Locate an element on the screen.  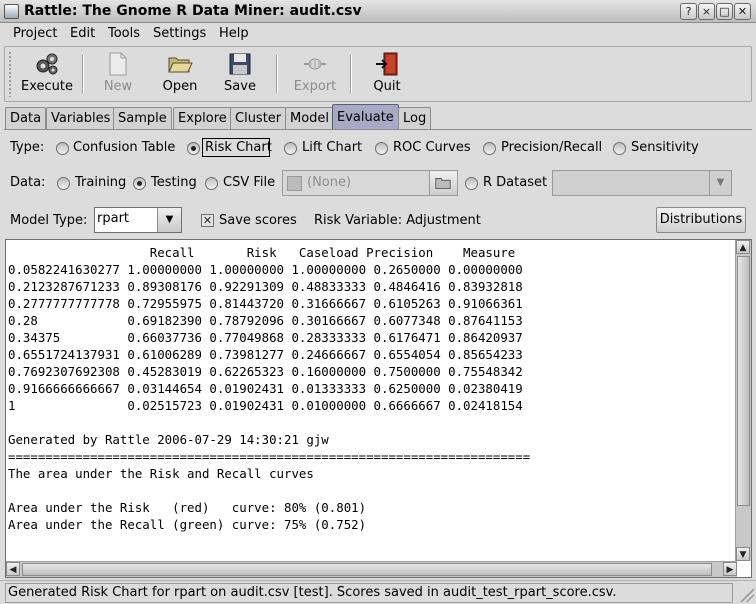
risk-chart-label: Risk Chart is located at coordinates (238, 147).